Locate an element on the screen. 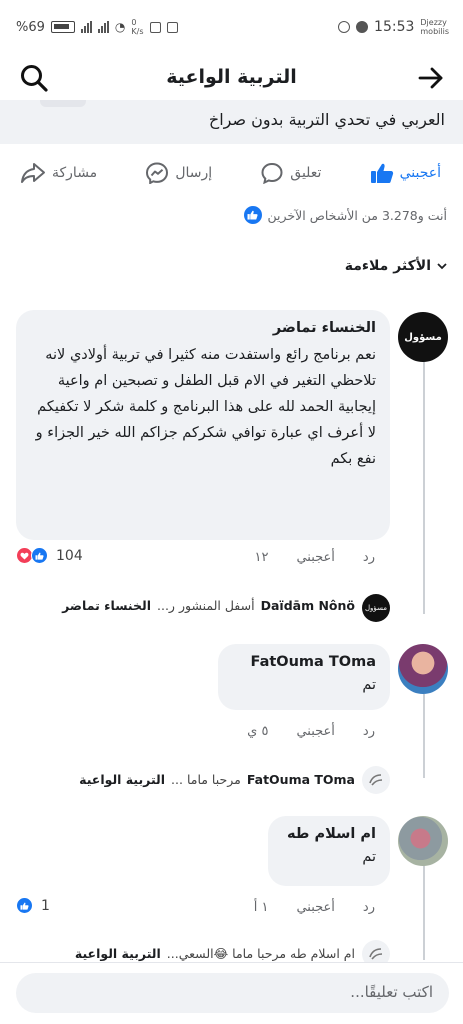  media-edge is located at coordinates (63, 103).